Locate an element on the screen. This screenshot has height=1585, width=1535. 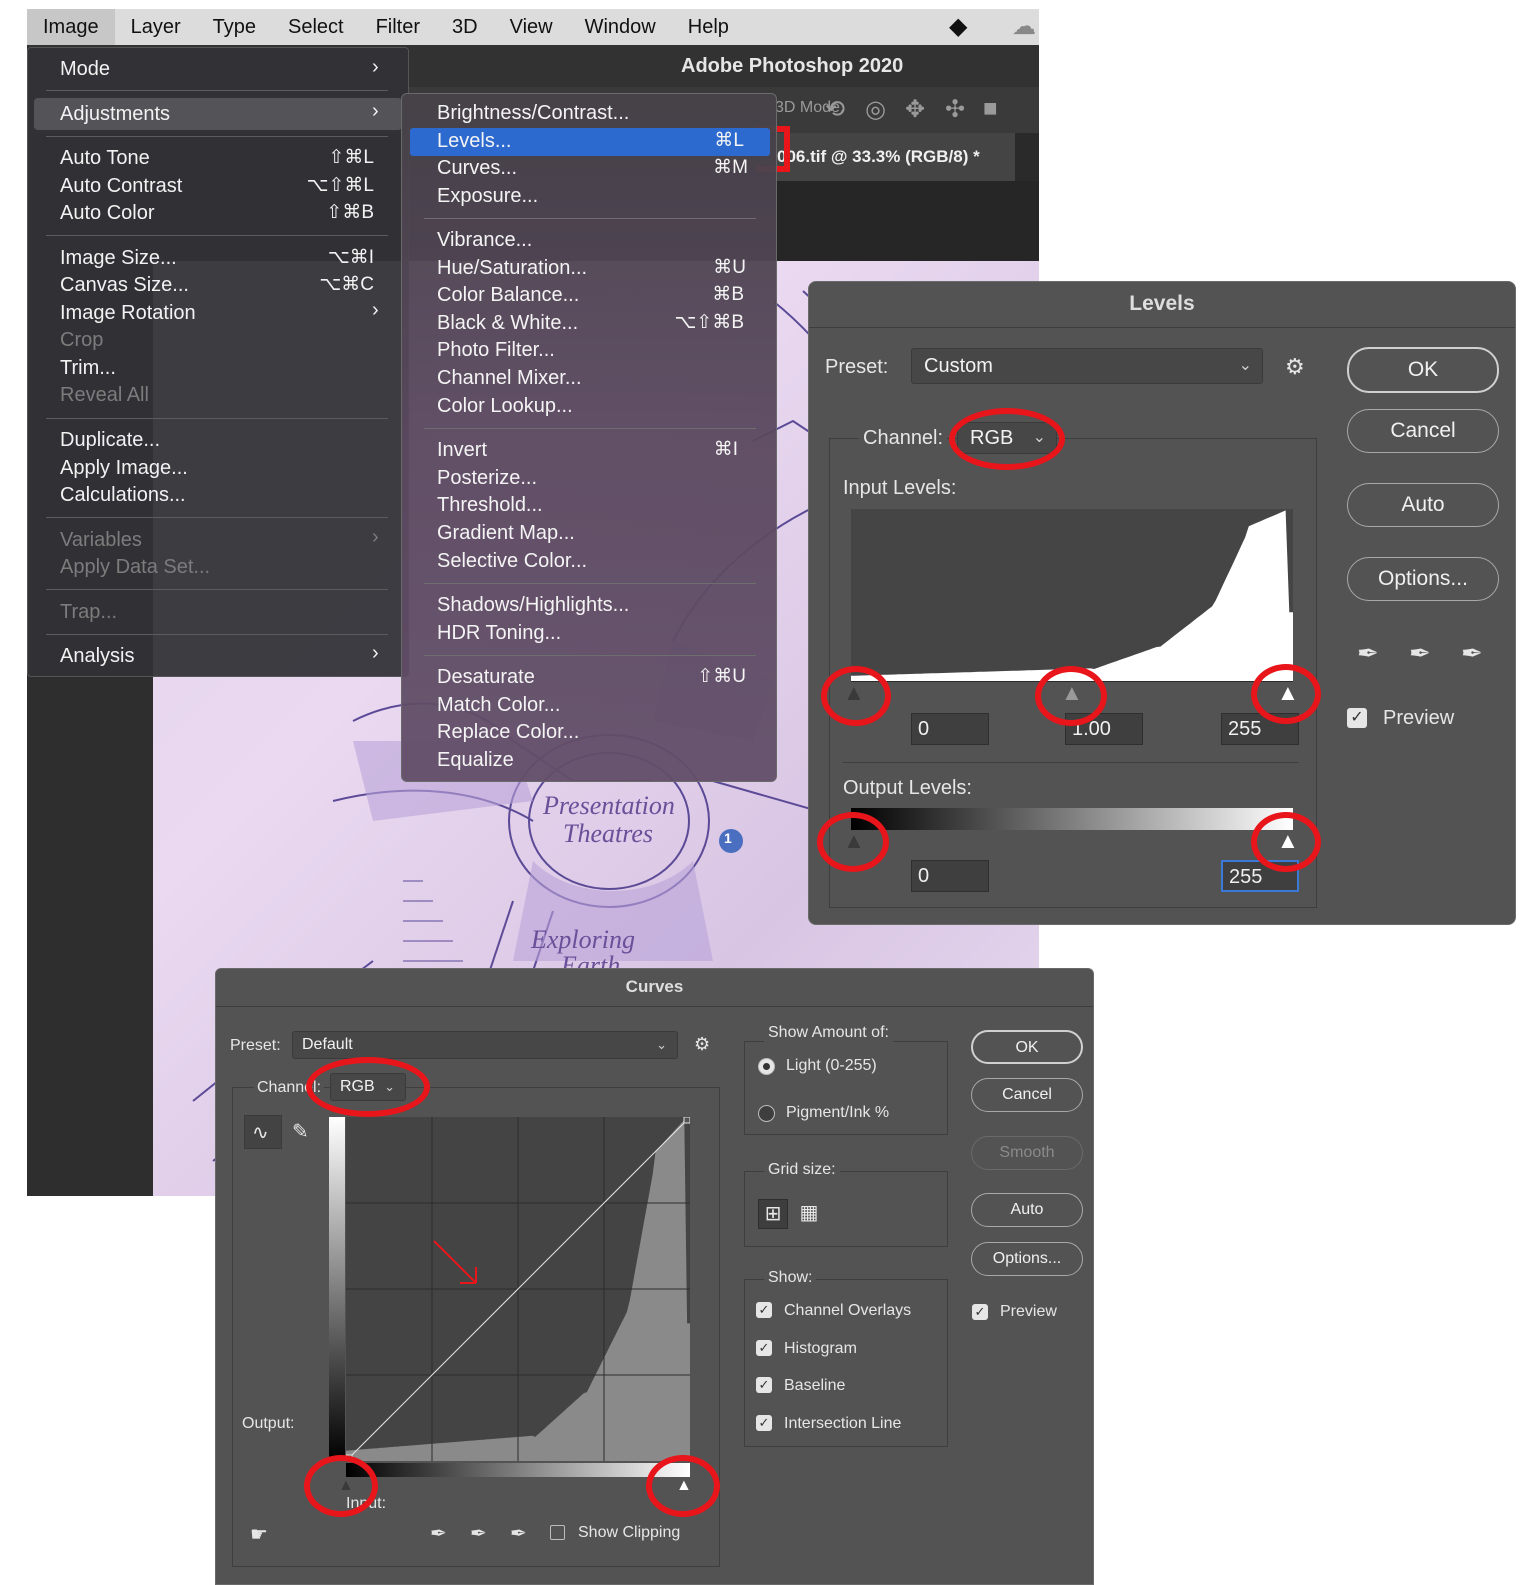
levels-ok-button: OK is located at coordinates (1423, 370).